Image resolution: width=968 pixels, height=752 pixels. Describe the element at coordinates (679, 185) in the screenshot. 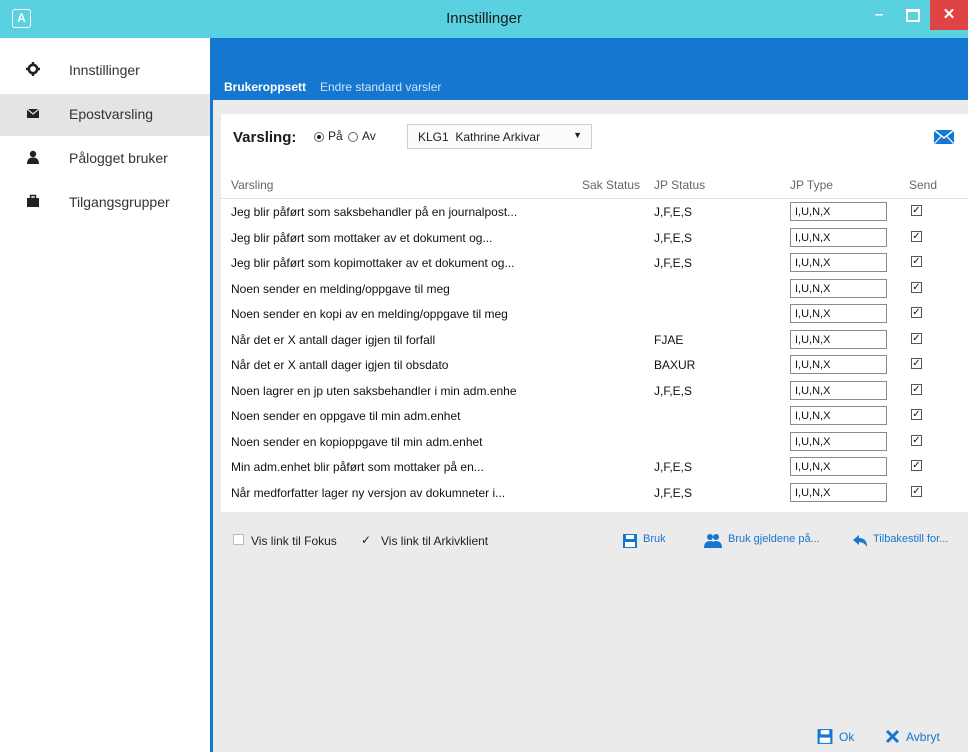

I see `col-header-jp-status: JP Status` at that location.